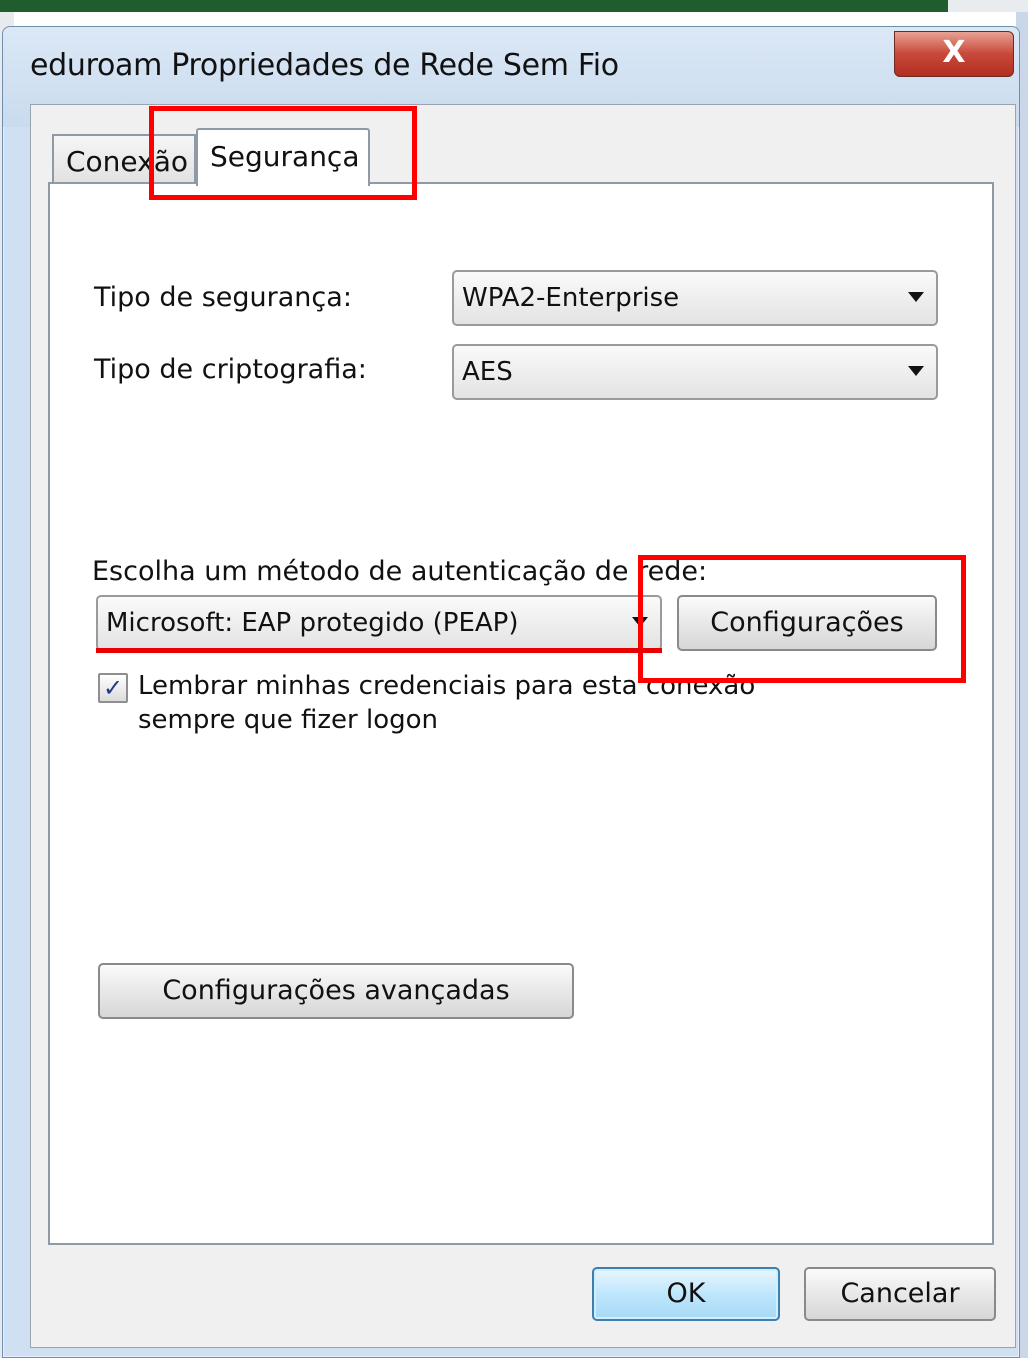 The width and height of the screenshot is (1028, 1358). What do you see at coordinates (312, 623) in the screenshot?
I see `auth-method-value: Microsoft: EAP protegido (PEAP)` at bounding box center [312, 623].